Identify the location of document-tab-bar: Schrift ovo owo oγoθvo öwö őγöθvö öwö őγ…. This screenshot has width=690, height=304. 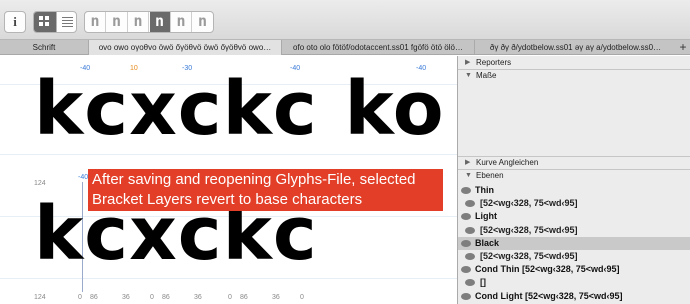
(345, 47).